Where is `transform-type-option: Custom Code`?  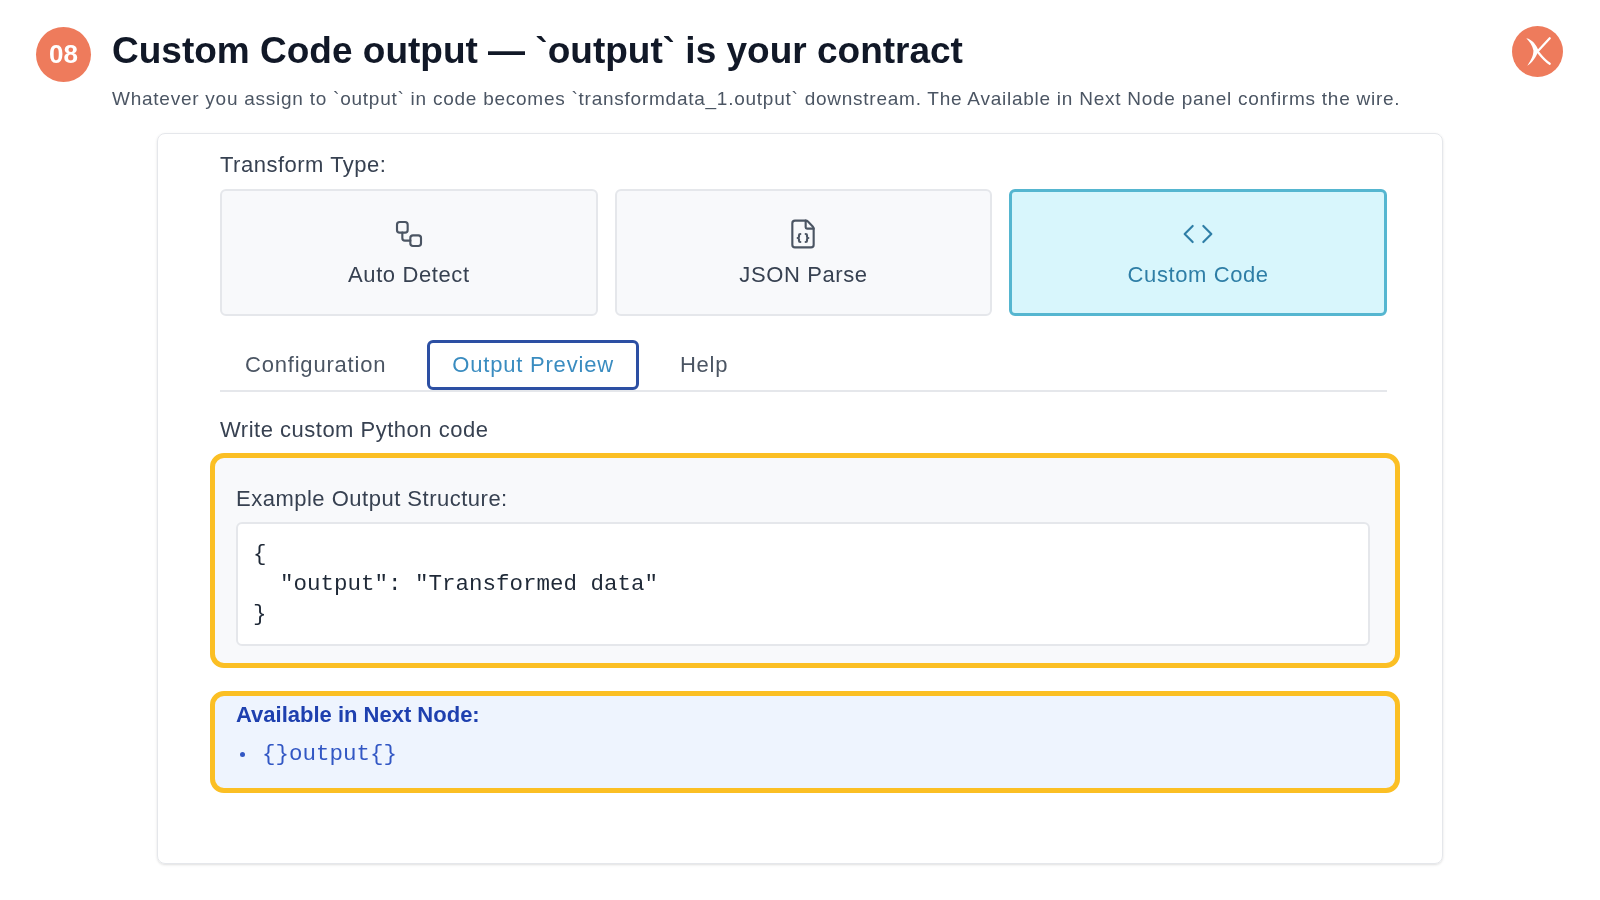
transform-type-option: Custom Code is located at coordinates (1198, 252).